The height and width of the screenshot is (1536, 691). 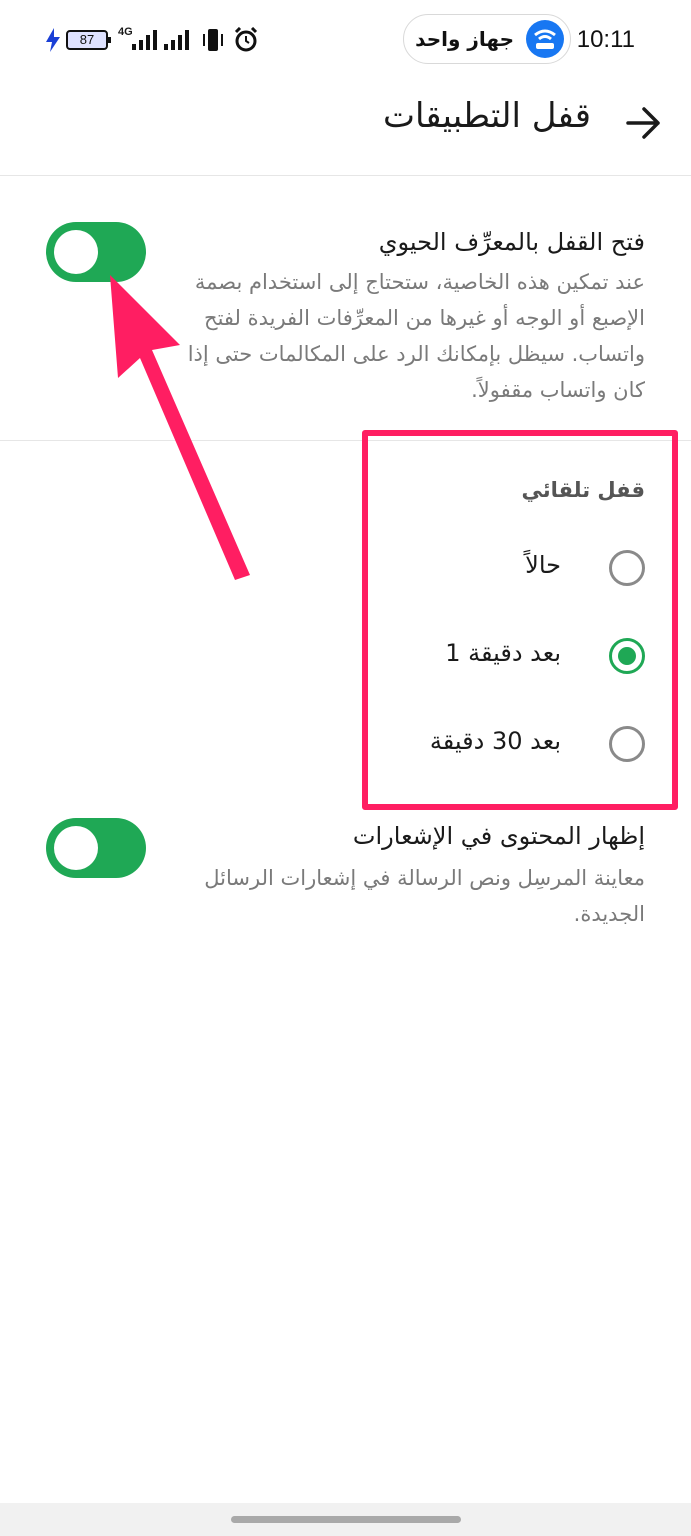 I want to click on wifi-router-icon, so click(x=545, y=39).